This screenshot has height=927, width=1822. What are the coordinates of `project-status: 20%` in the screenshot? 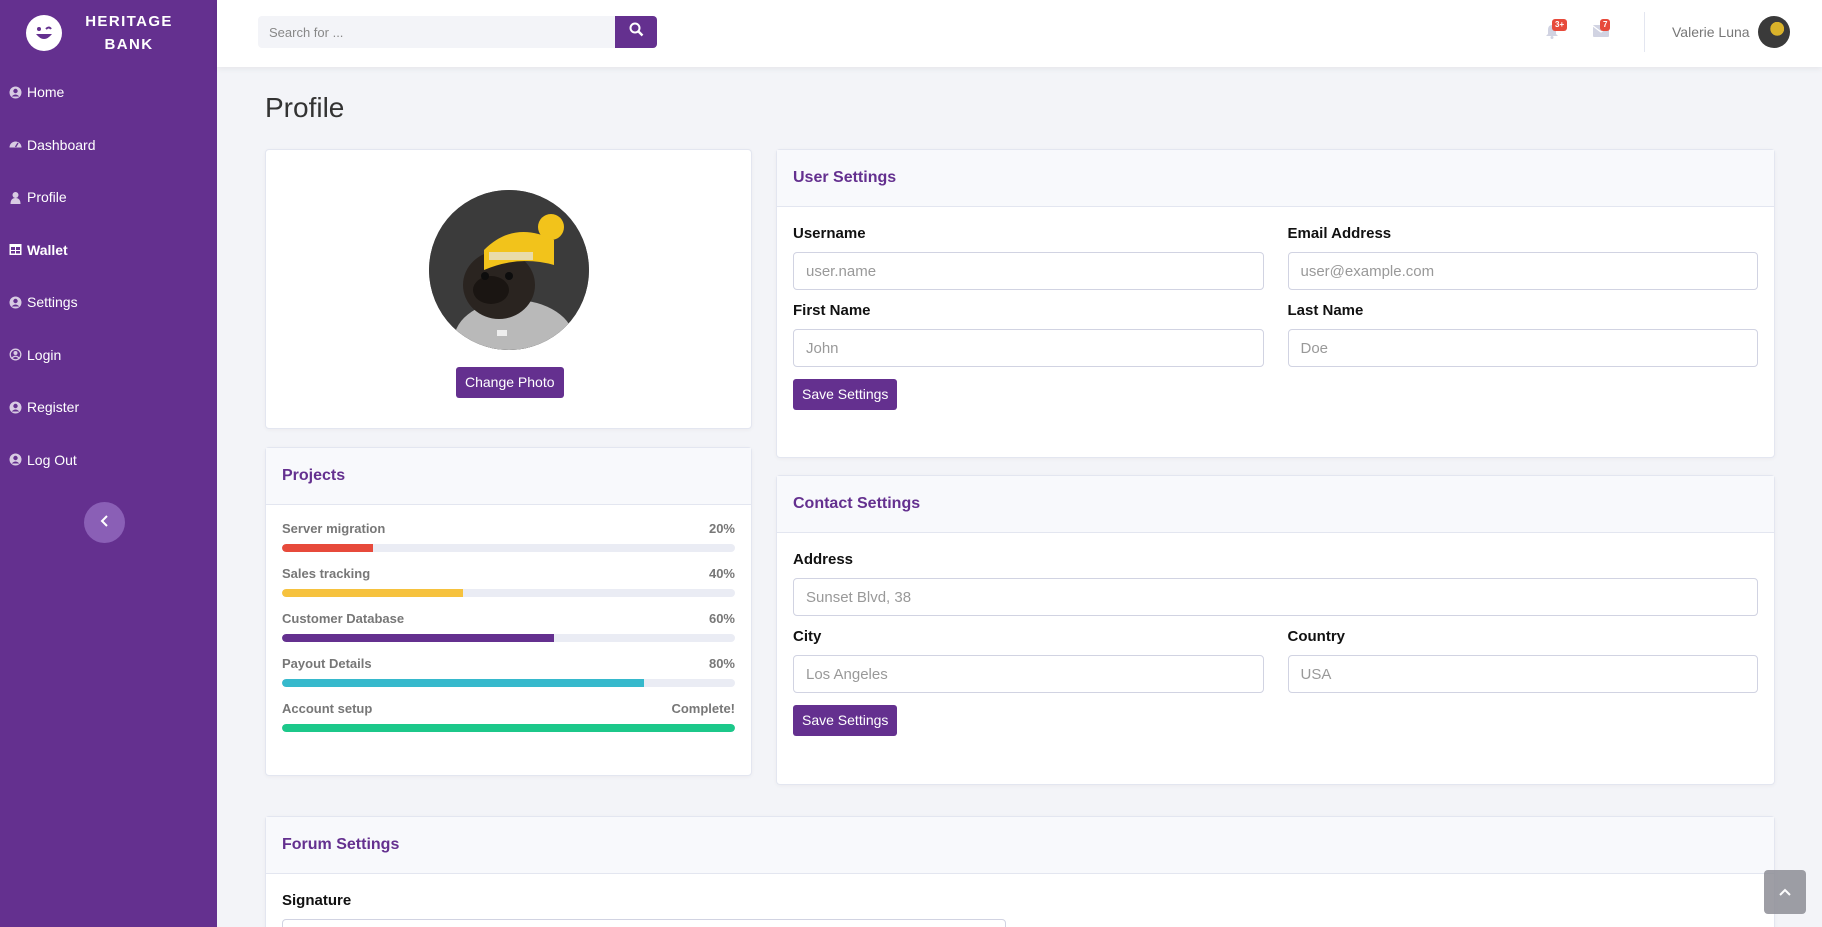 It's located at (721, 528).